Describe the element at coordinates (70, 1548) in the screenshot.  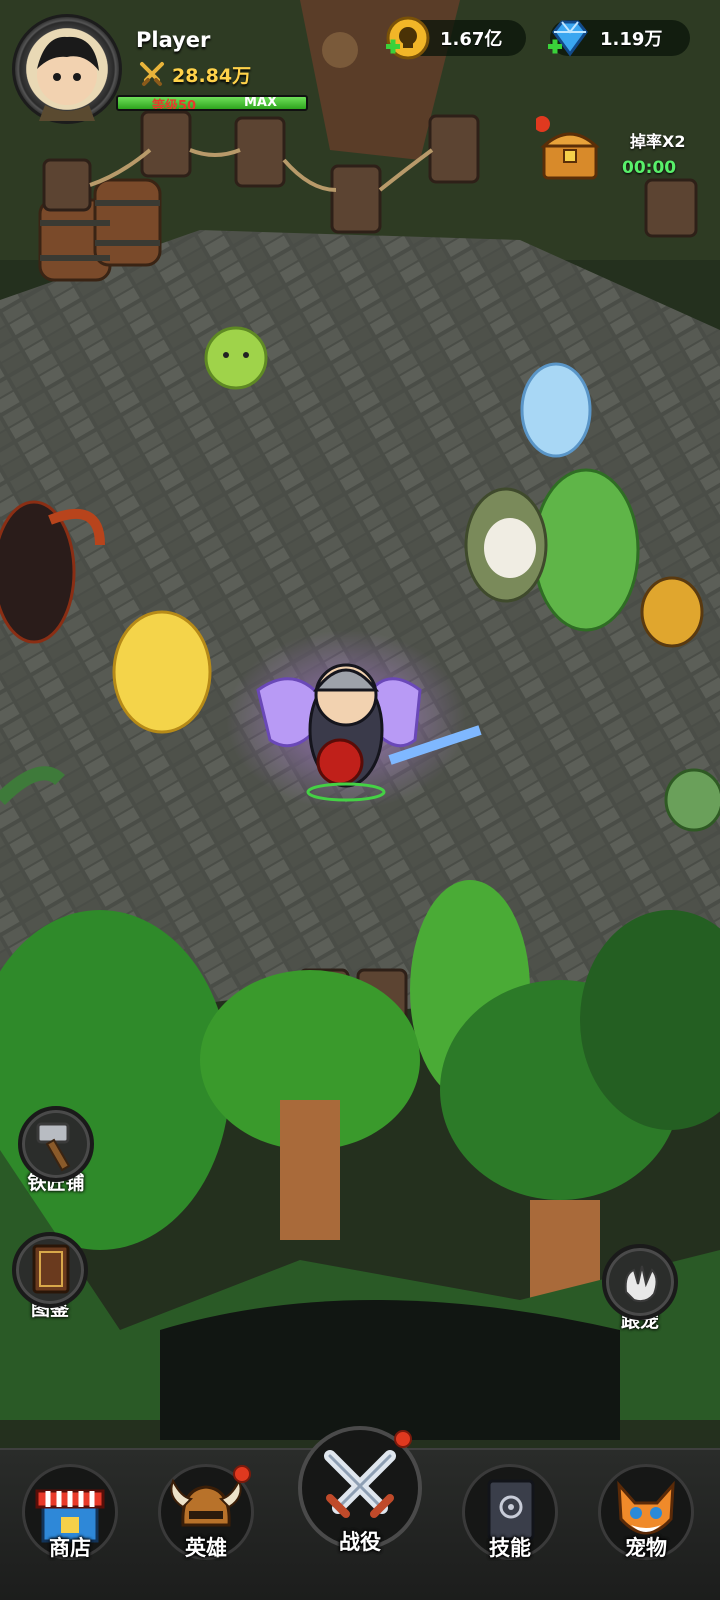
I see `nav-shop-label: 商店` at that location.